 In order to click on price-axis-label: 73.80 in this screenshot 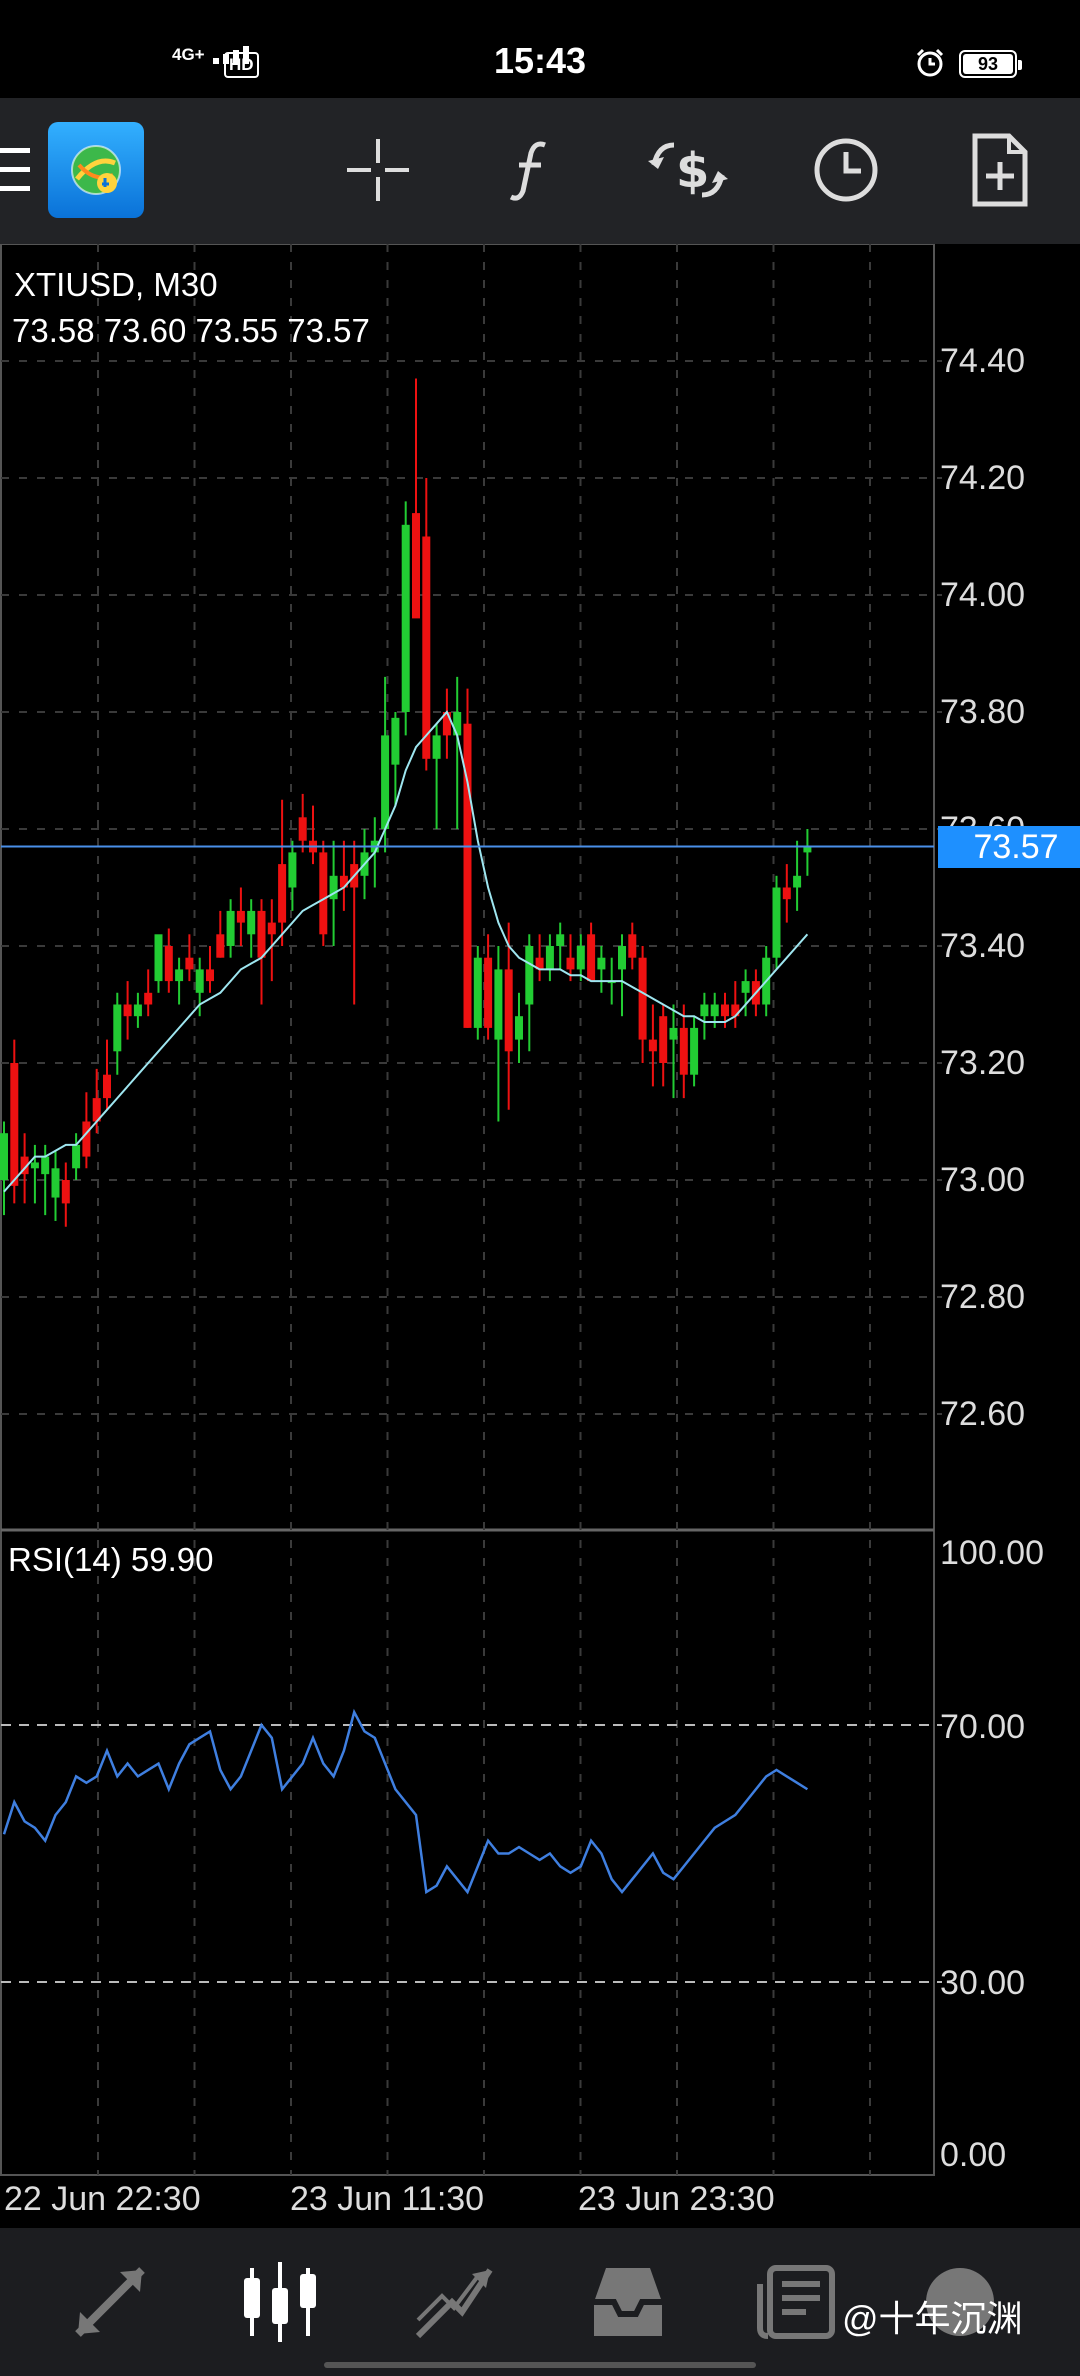, I will do `click(983, 712)`.